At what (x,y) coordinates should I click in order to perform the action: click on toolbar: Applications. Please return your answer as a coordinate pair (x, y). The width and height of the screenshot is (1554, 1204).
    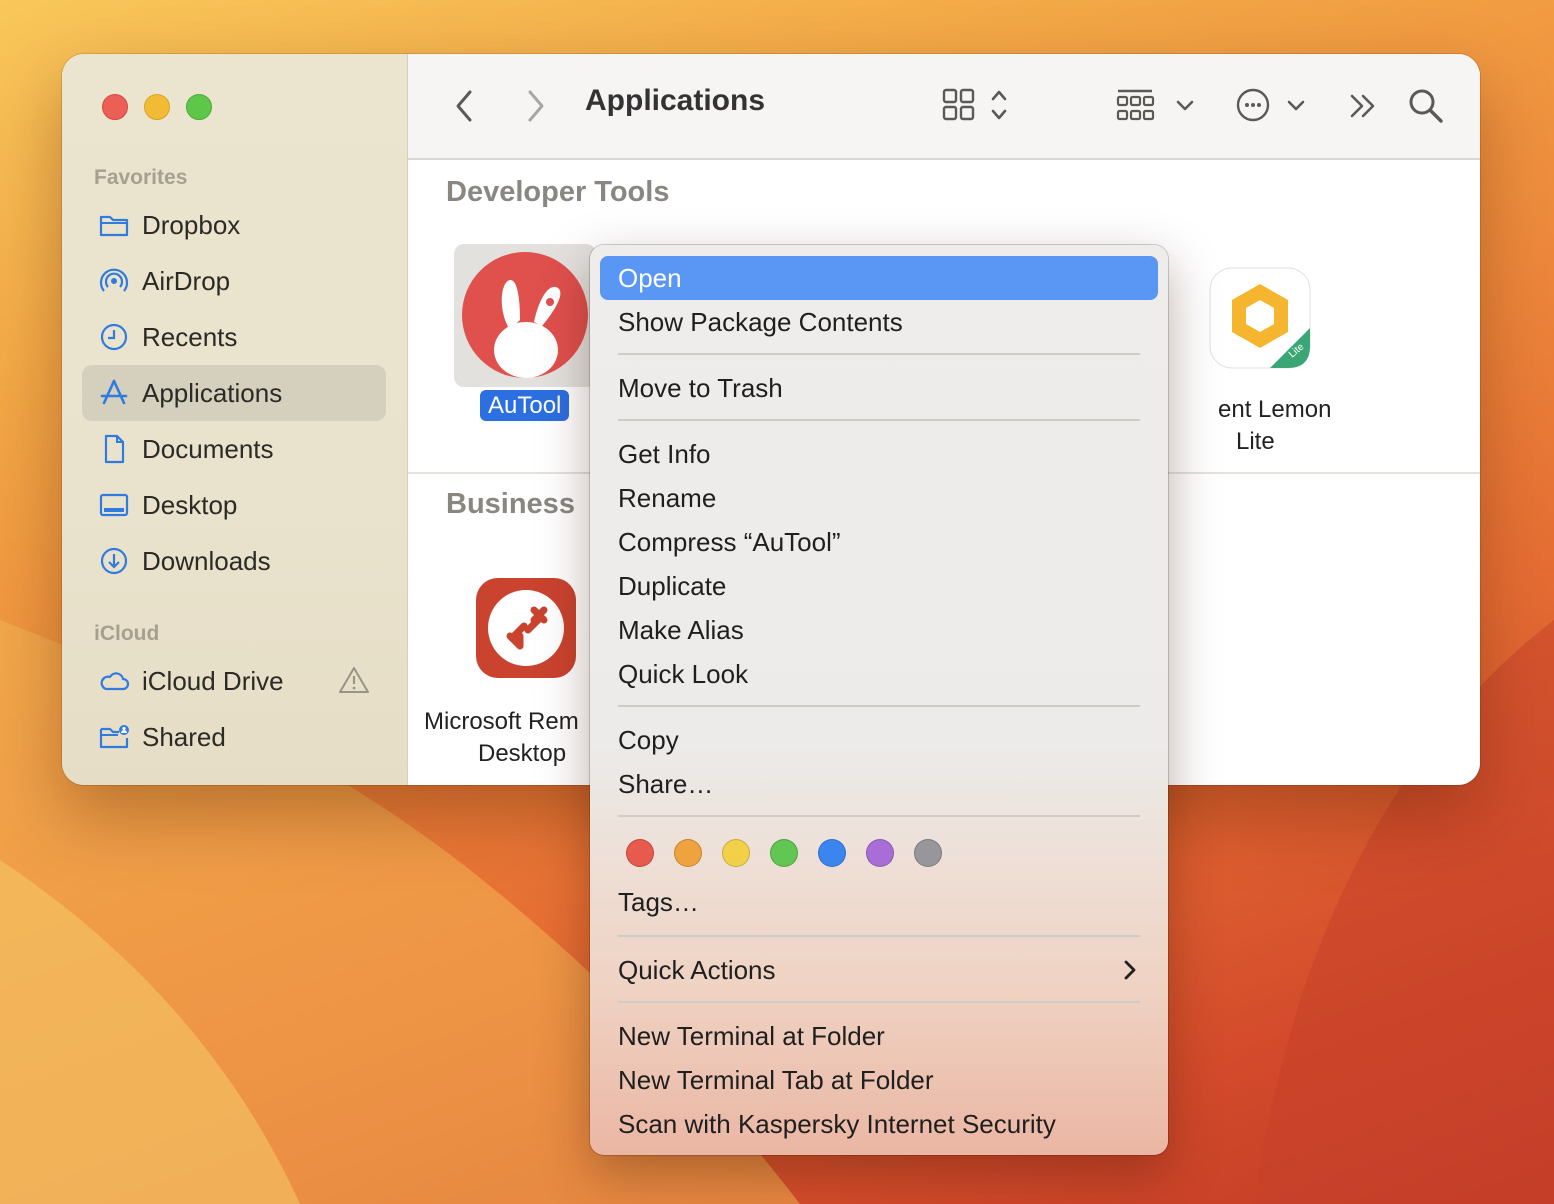
    Looking at the image, I should click on (944, 107).